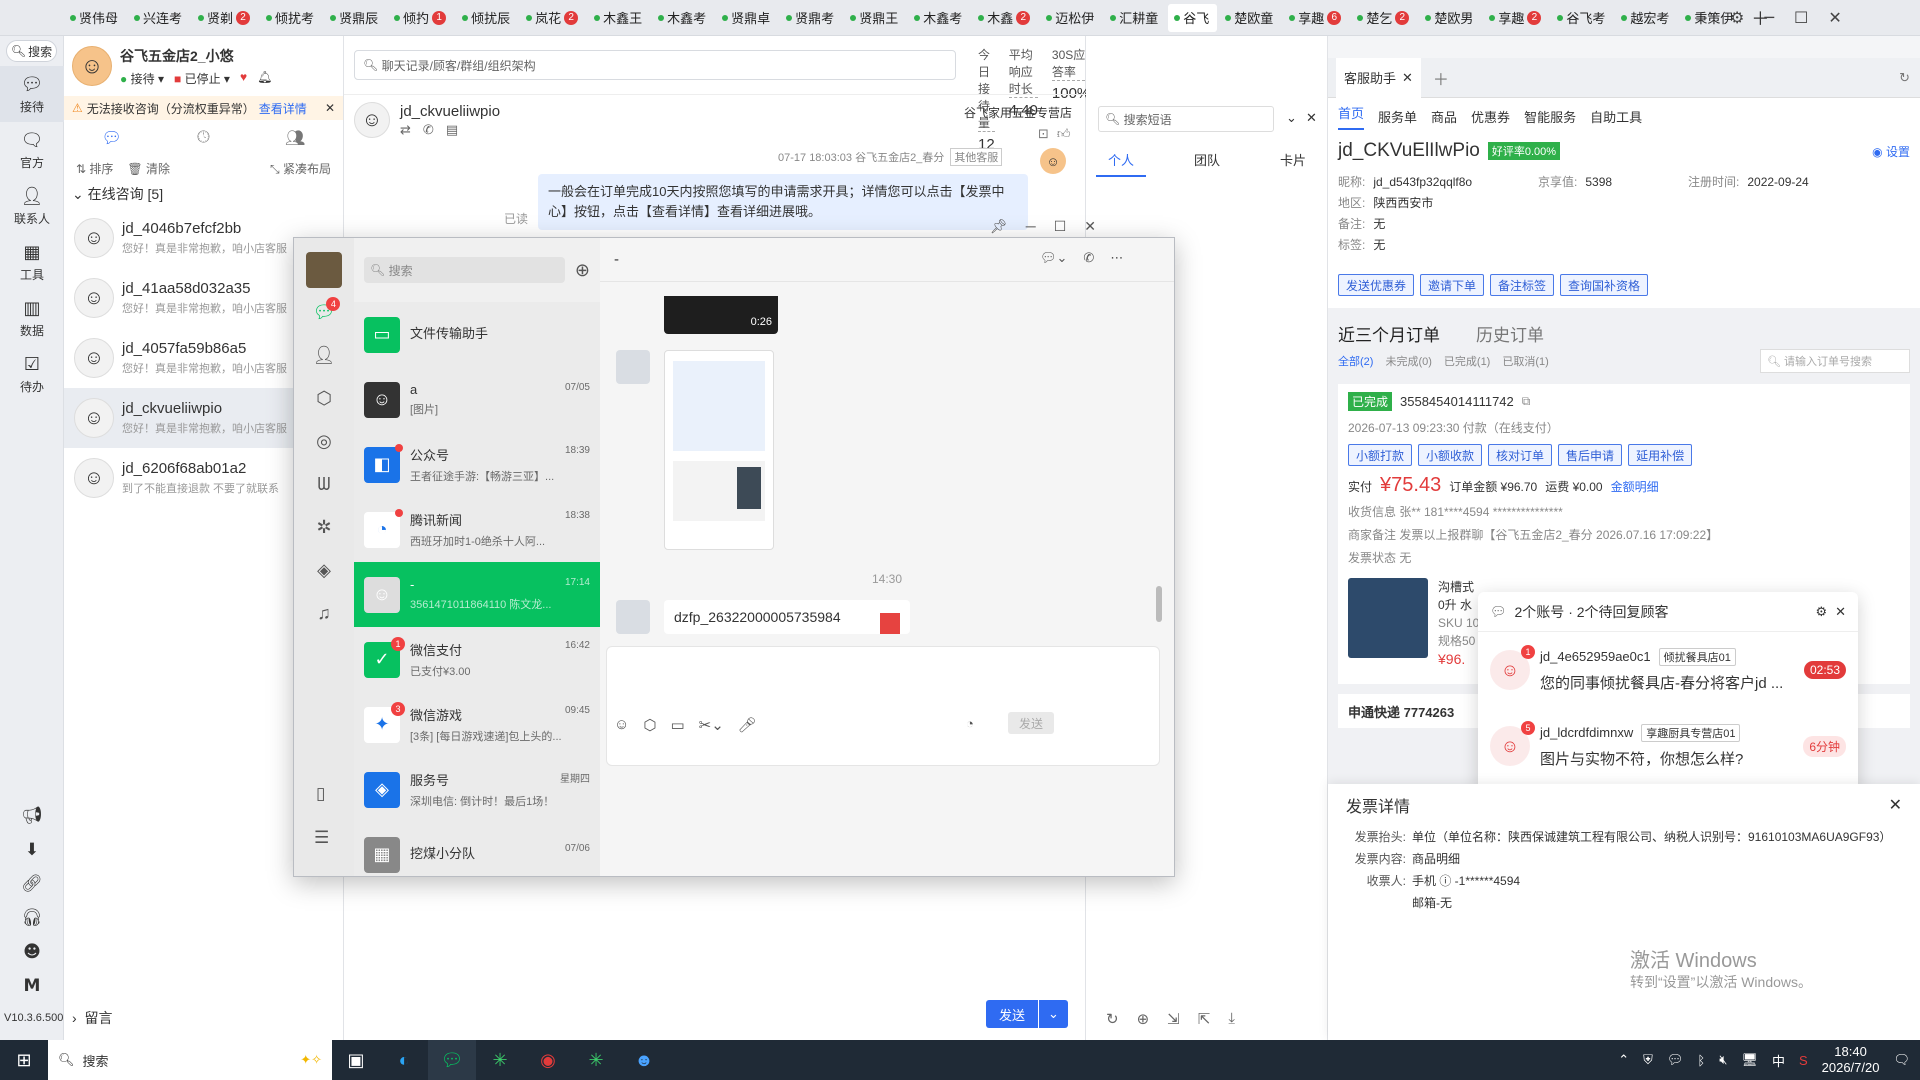  What do you see at coordinates (327, 310) in the screenshot?
I see `wechat-chat-icon: 💬︎ 4` at bounding box center [327, 310].